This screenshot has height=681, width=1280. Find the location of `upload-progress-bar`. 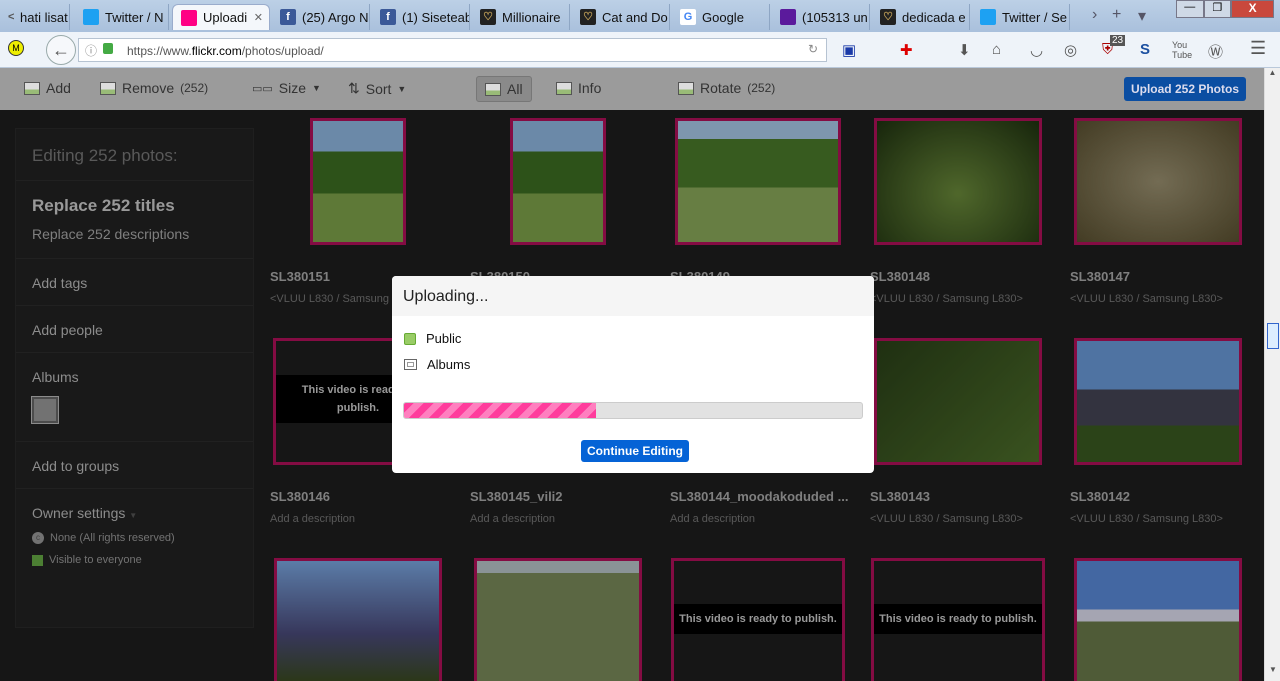

upload-progress-bar is located at coordinates (633, 410).